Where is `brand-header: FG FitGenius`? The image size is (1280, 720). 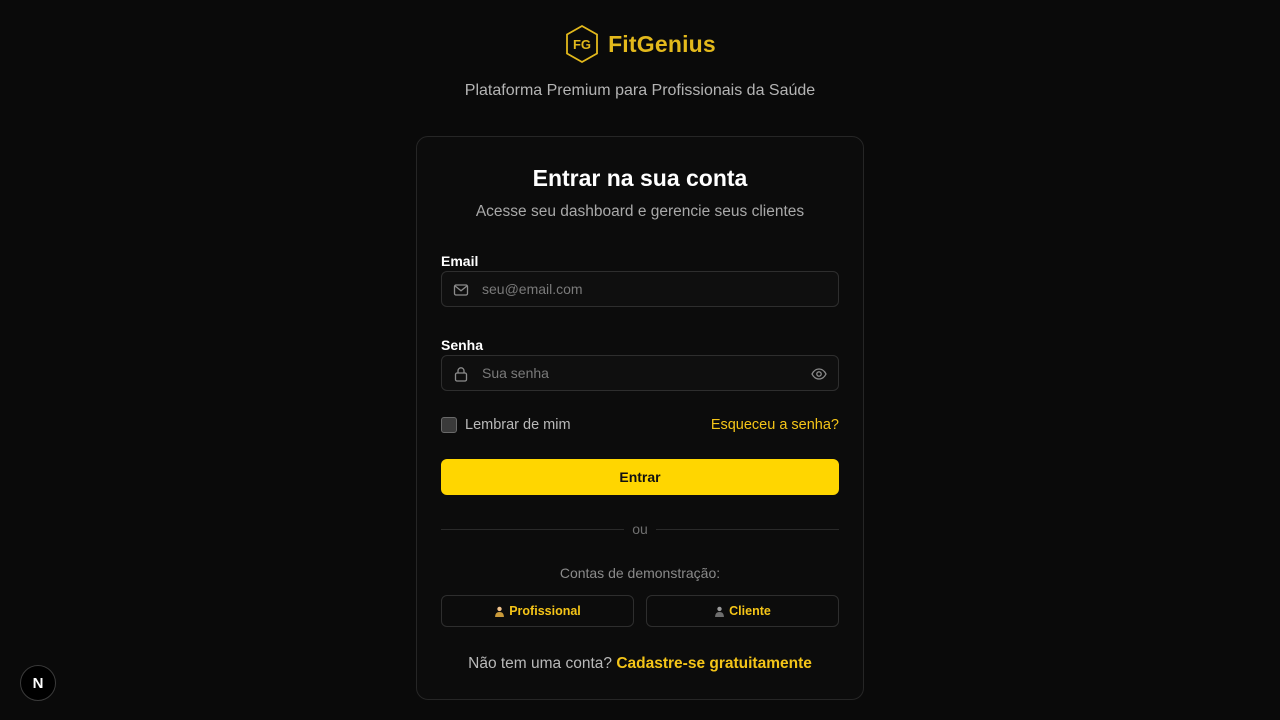
brand-header: FG FitGenius is located at coordinates (640, 44).